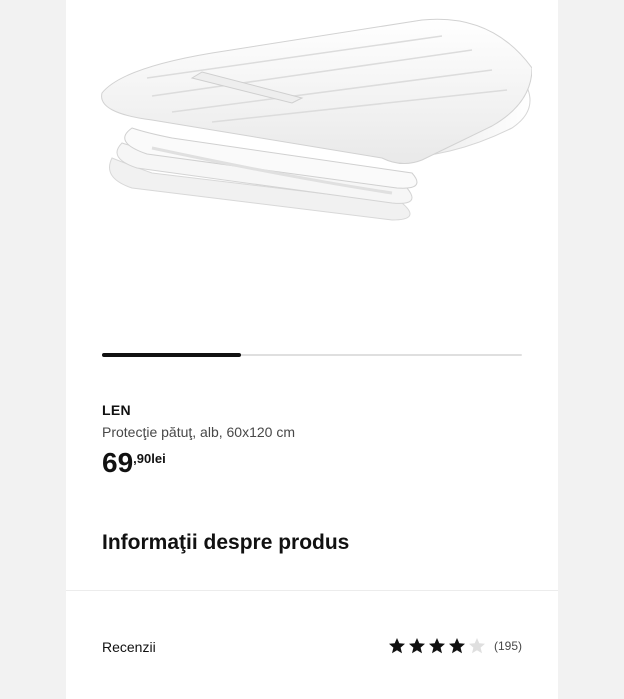 The width and height of the screenshot is (624, 699). Describe the element at coordinates (198, 432) in the screenshot. I see `product-description: Protecţie pătuţ, alb, 60x120 cm` at that location.